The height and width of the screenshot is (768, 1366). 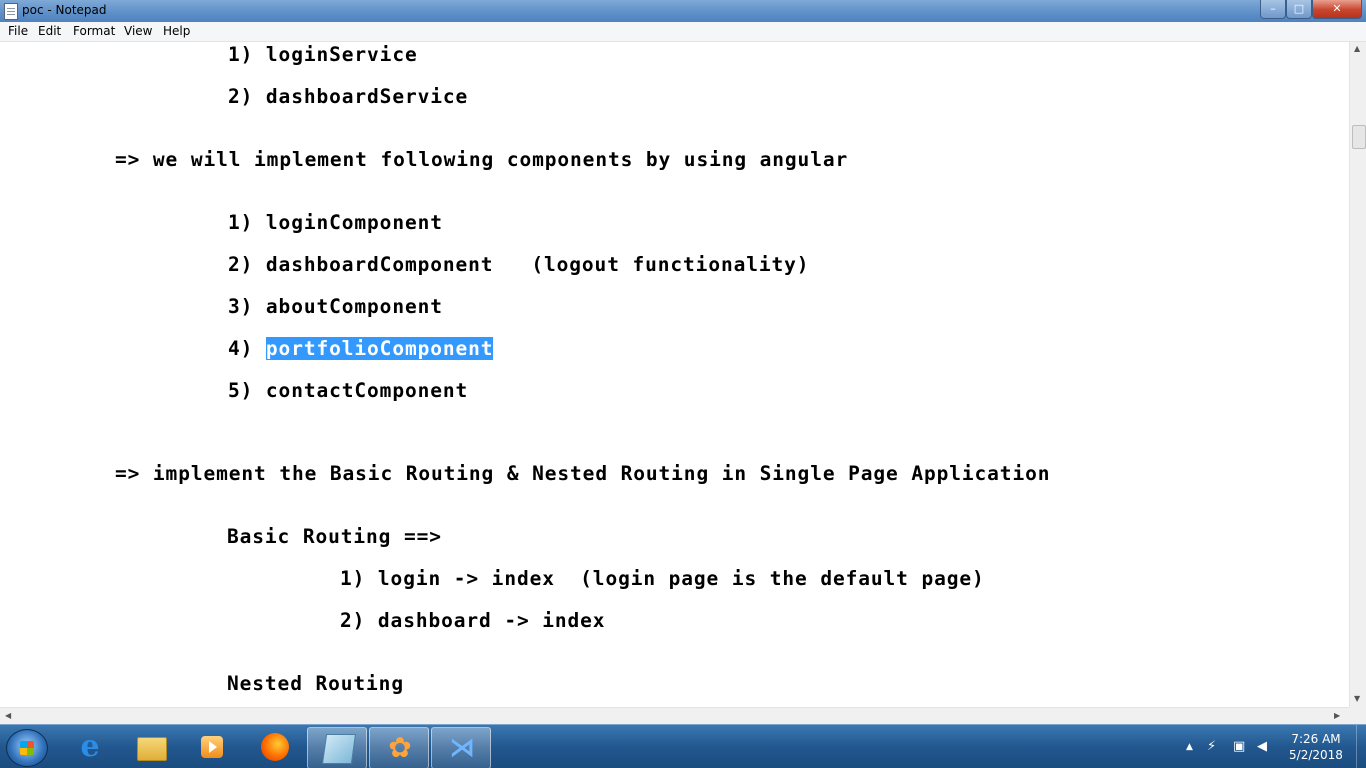 What do you see at coordinates (335, 306) in the screenshot?
I see `text-line: 3) aboutComponent` at bounding box center [335, 306].